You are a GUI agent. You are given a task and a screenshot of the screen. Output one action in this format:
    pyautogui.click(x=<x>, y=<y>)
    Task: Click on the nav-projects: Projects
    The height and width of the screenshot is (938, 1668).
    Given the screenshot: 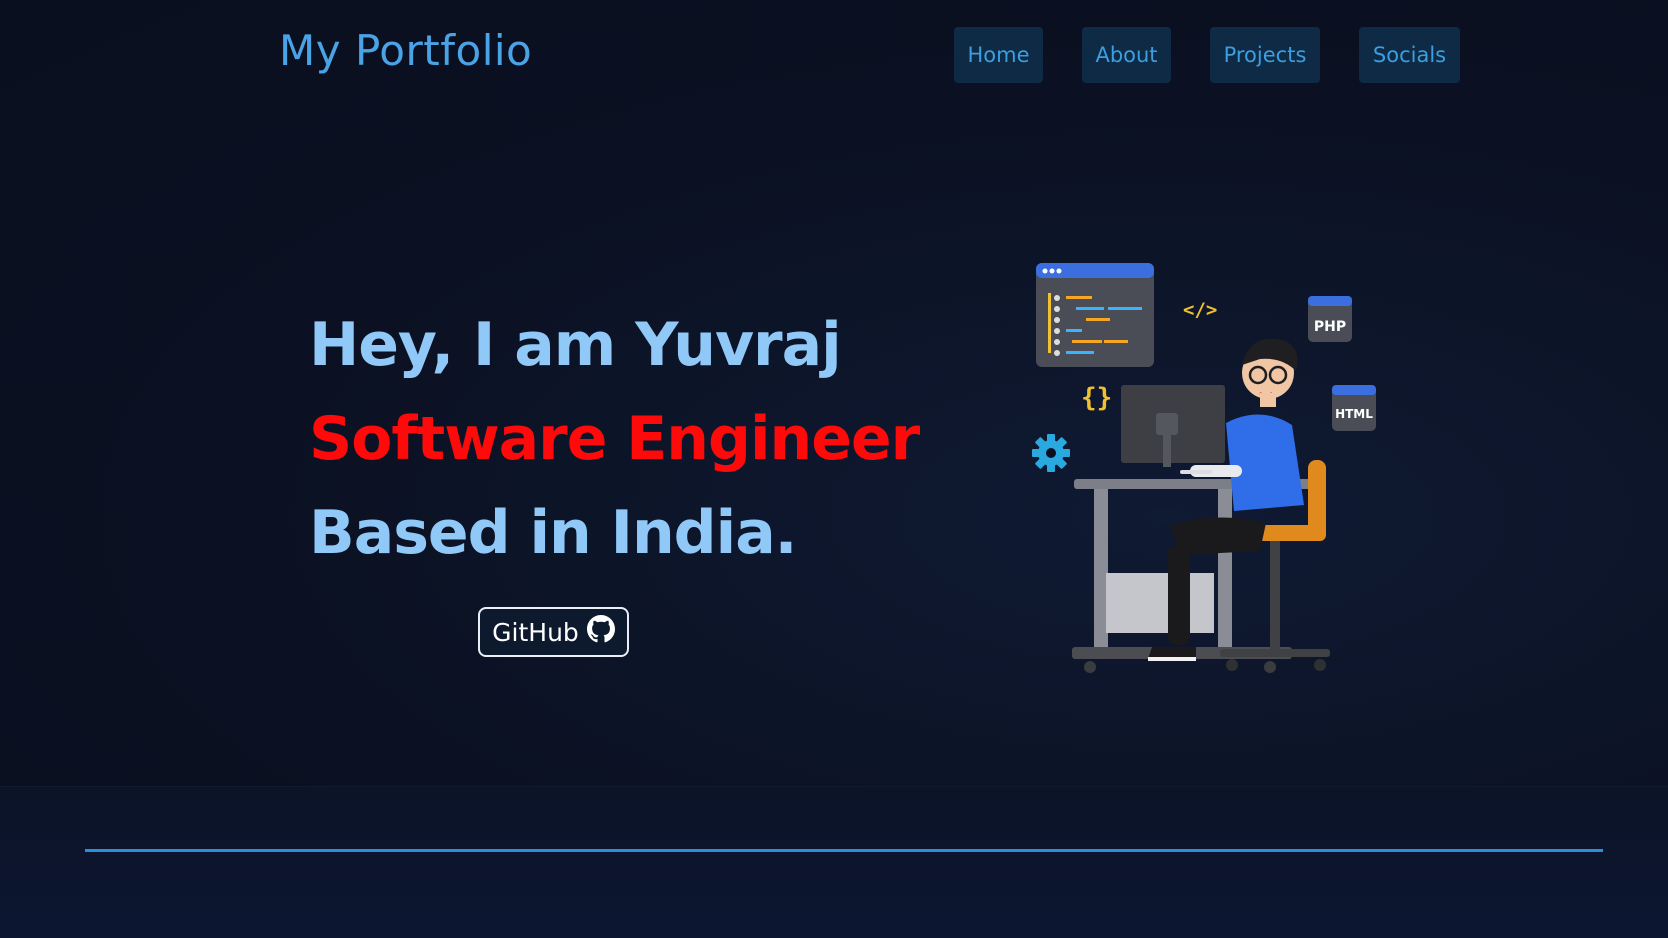 What is the action you would take?
    pyautogui.click(x=1265, y=55)
    